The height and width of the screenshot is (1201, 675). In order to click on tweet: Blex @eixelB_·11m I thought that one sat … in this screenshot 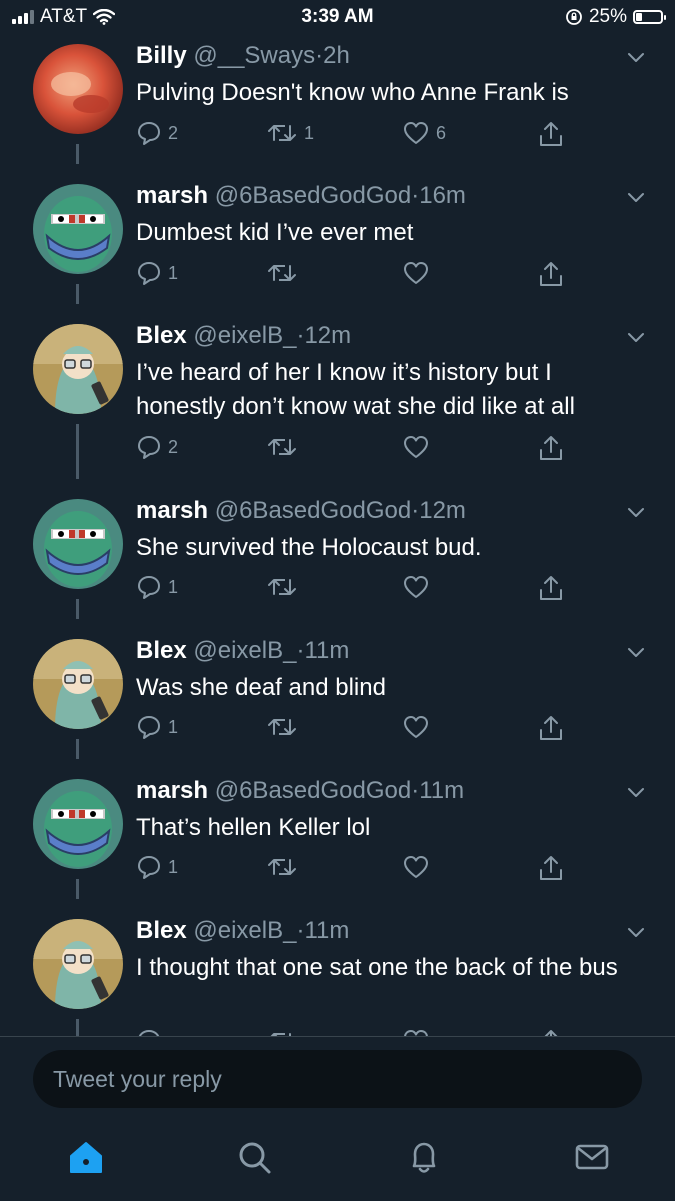, I will do `click(337, 973)`.